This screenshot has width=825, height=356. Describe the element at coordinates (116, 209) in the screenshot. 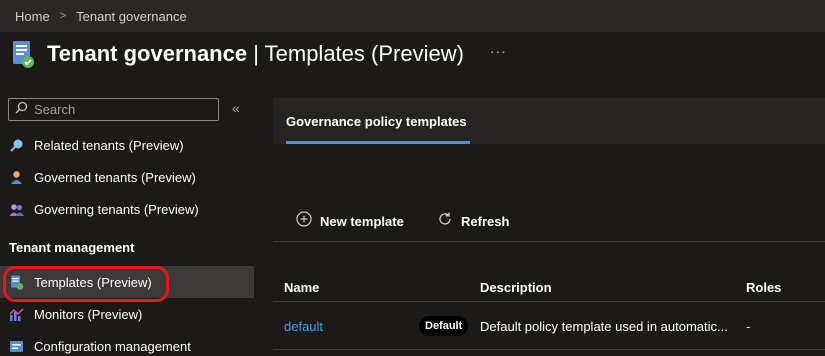

I see `sidebar-item-label: Governing tenants (Preview)` at that location.